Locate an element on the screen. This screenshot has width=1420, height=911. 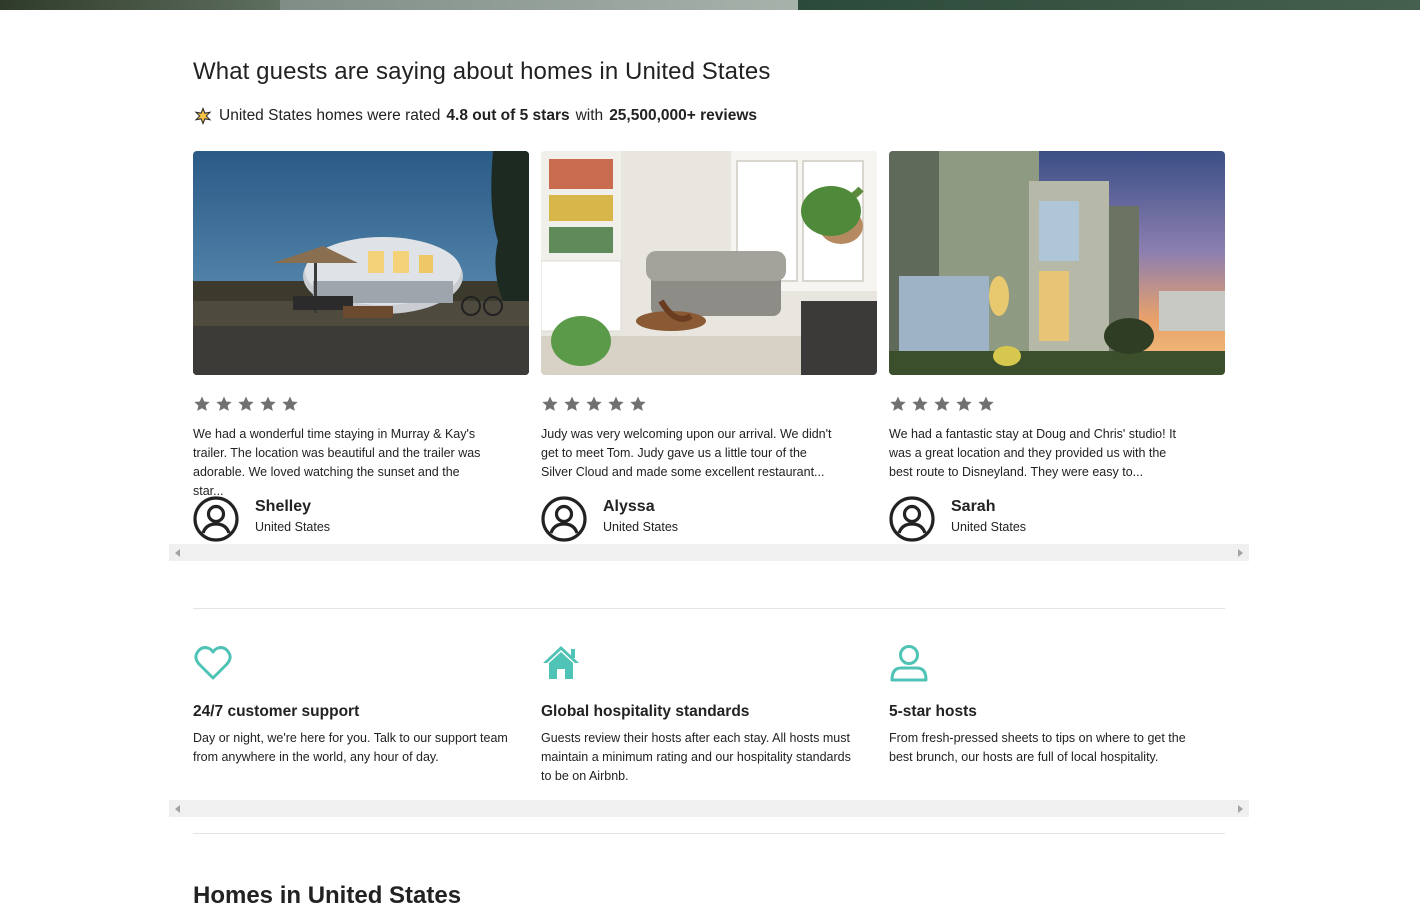
reviewer-name: Shelley is located at coordinates (283, 506).